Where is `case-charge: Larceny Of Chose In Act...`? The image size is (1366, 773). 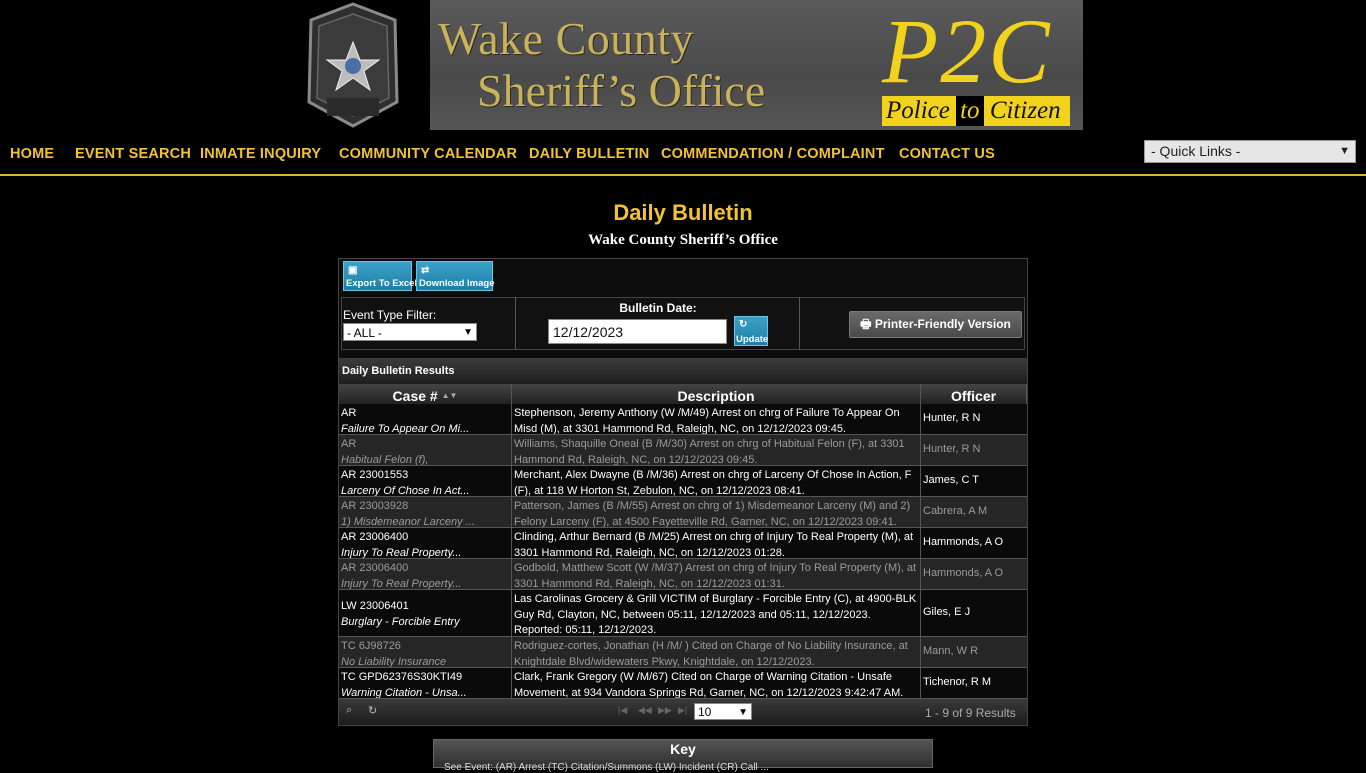 case-charge: Larceny Of Chose In Act... is located at coordinates (405, 490).